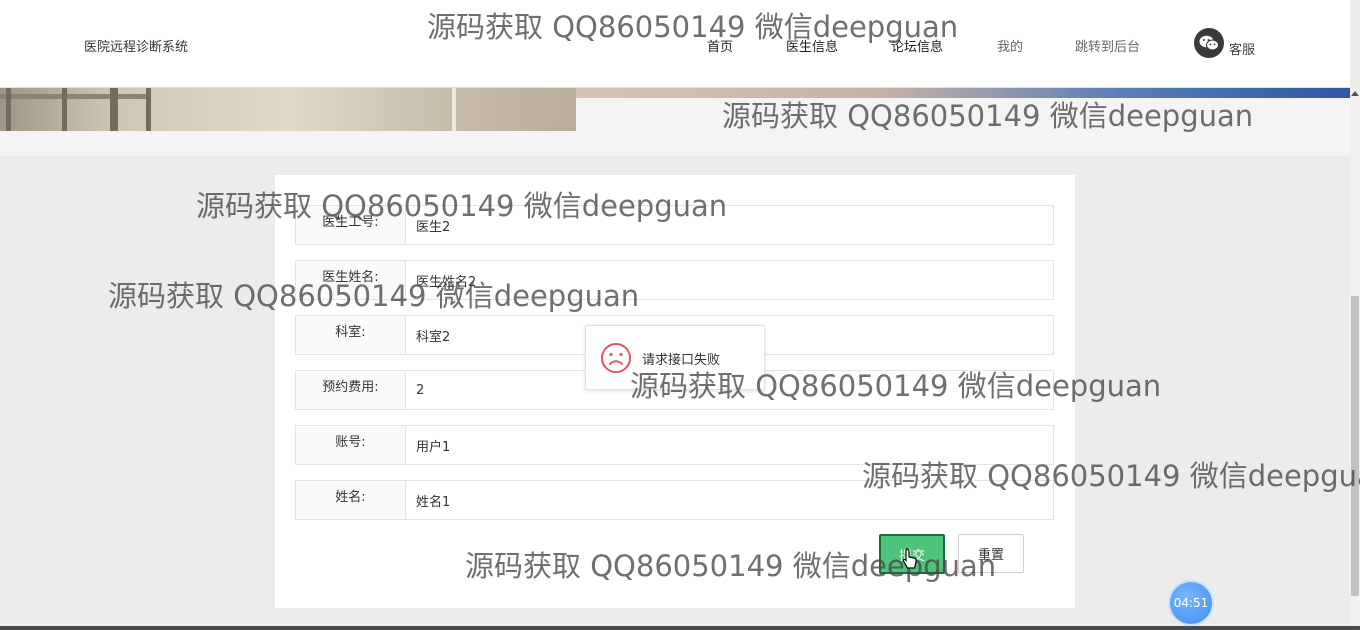  Describe the element at coordinates (729, 445) in the screenshot. I see `account-input` at that location.